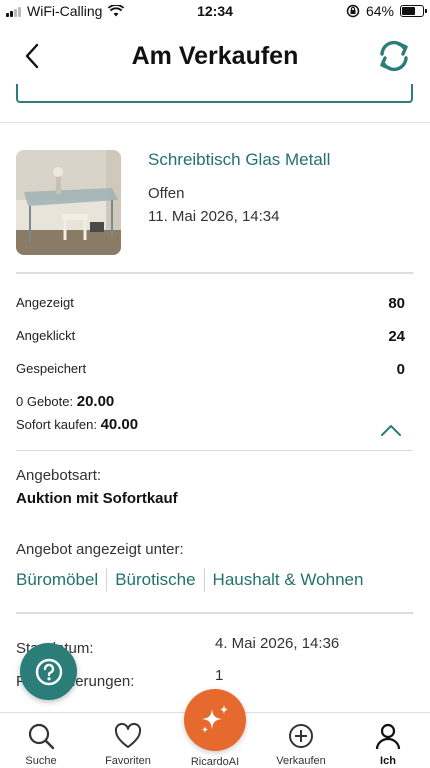 The image size is (430, 768). Describe the element at coordinates (400, 369) in the screenshot. I see `stat-saved-value: 0` at that location.